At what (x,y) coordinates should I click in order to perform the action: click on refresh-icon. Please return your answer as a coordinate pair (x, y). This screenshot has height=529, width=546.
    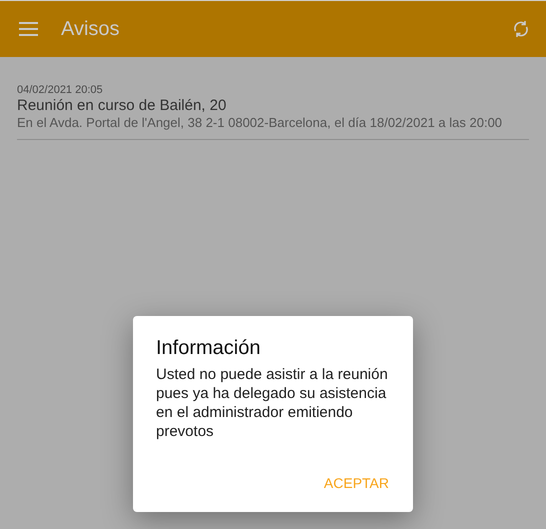
    Looking at the image, I should click on (521, 29).